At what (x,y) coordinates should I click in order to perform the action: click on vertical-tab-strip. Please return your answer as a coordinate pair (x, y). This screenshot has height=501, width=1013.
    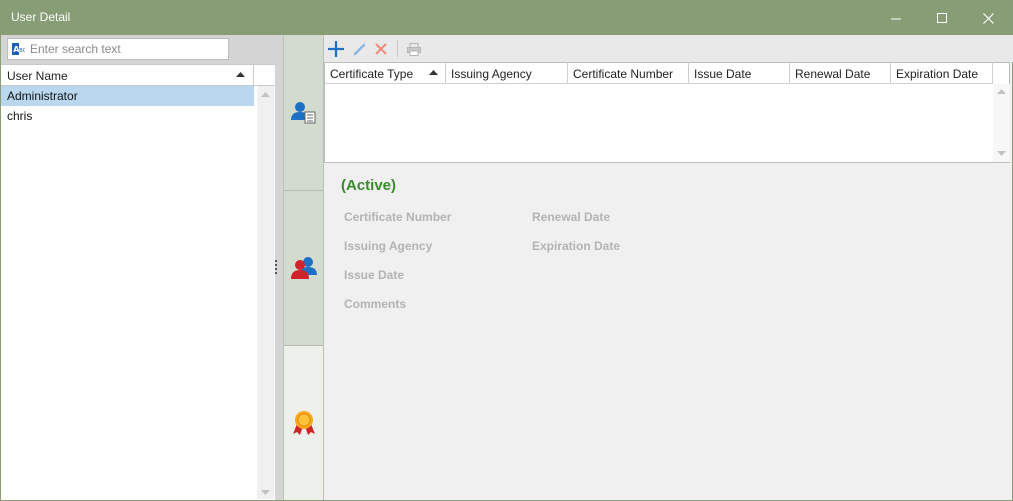
    Looking at the image, I should click on (303, 267).